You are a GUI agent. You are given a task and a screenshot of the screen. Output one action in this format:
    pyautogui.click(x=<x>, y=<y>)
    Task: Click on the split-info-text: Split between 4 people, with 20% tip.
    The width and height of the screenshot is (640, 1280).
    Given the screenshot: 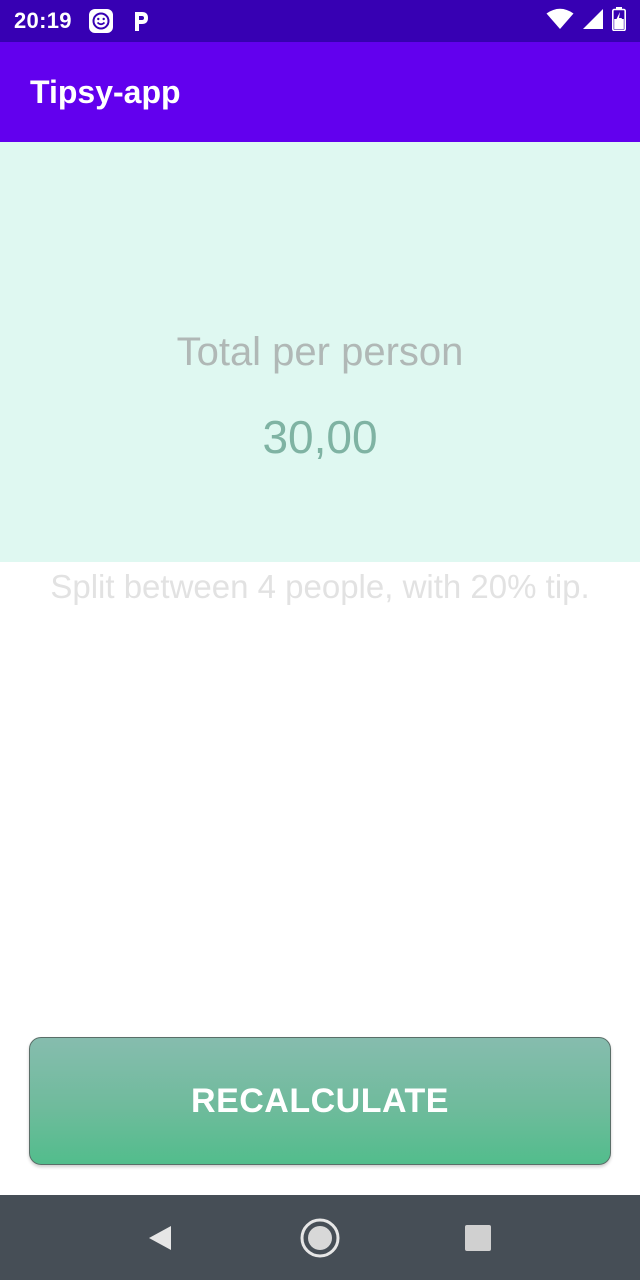 What is the action you would take?
    pyautogui.click(x=320, y=586)
    